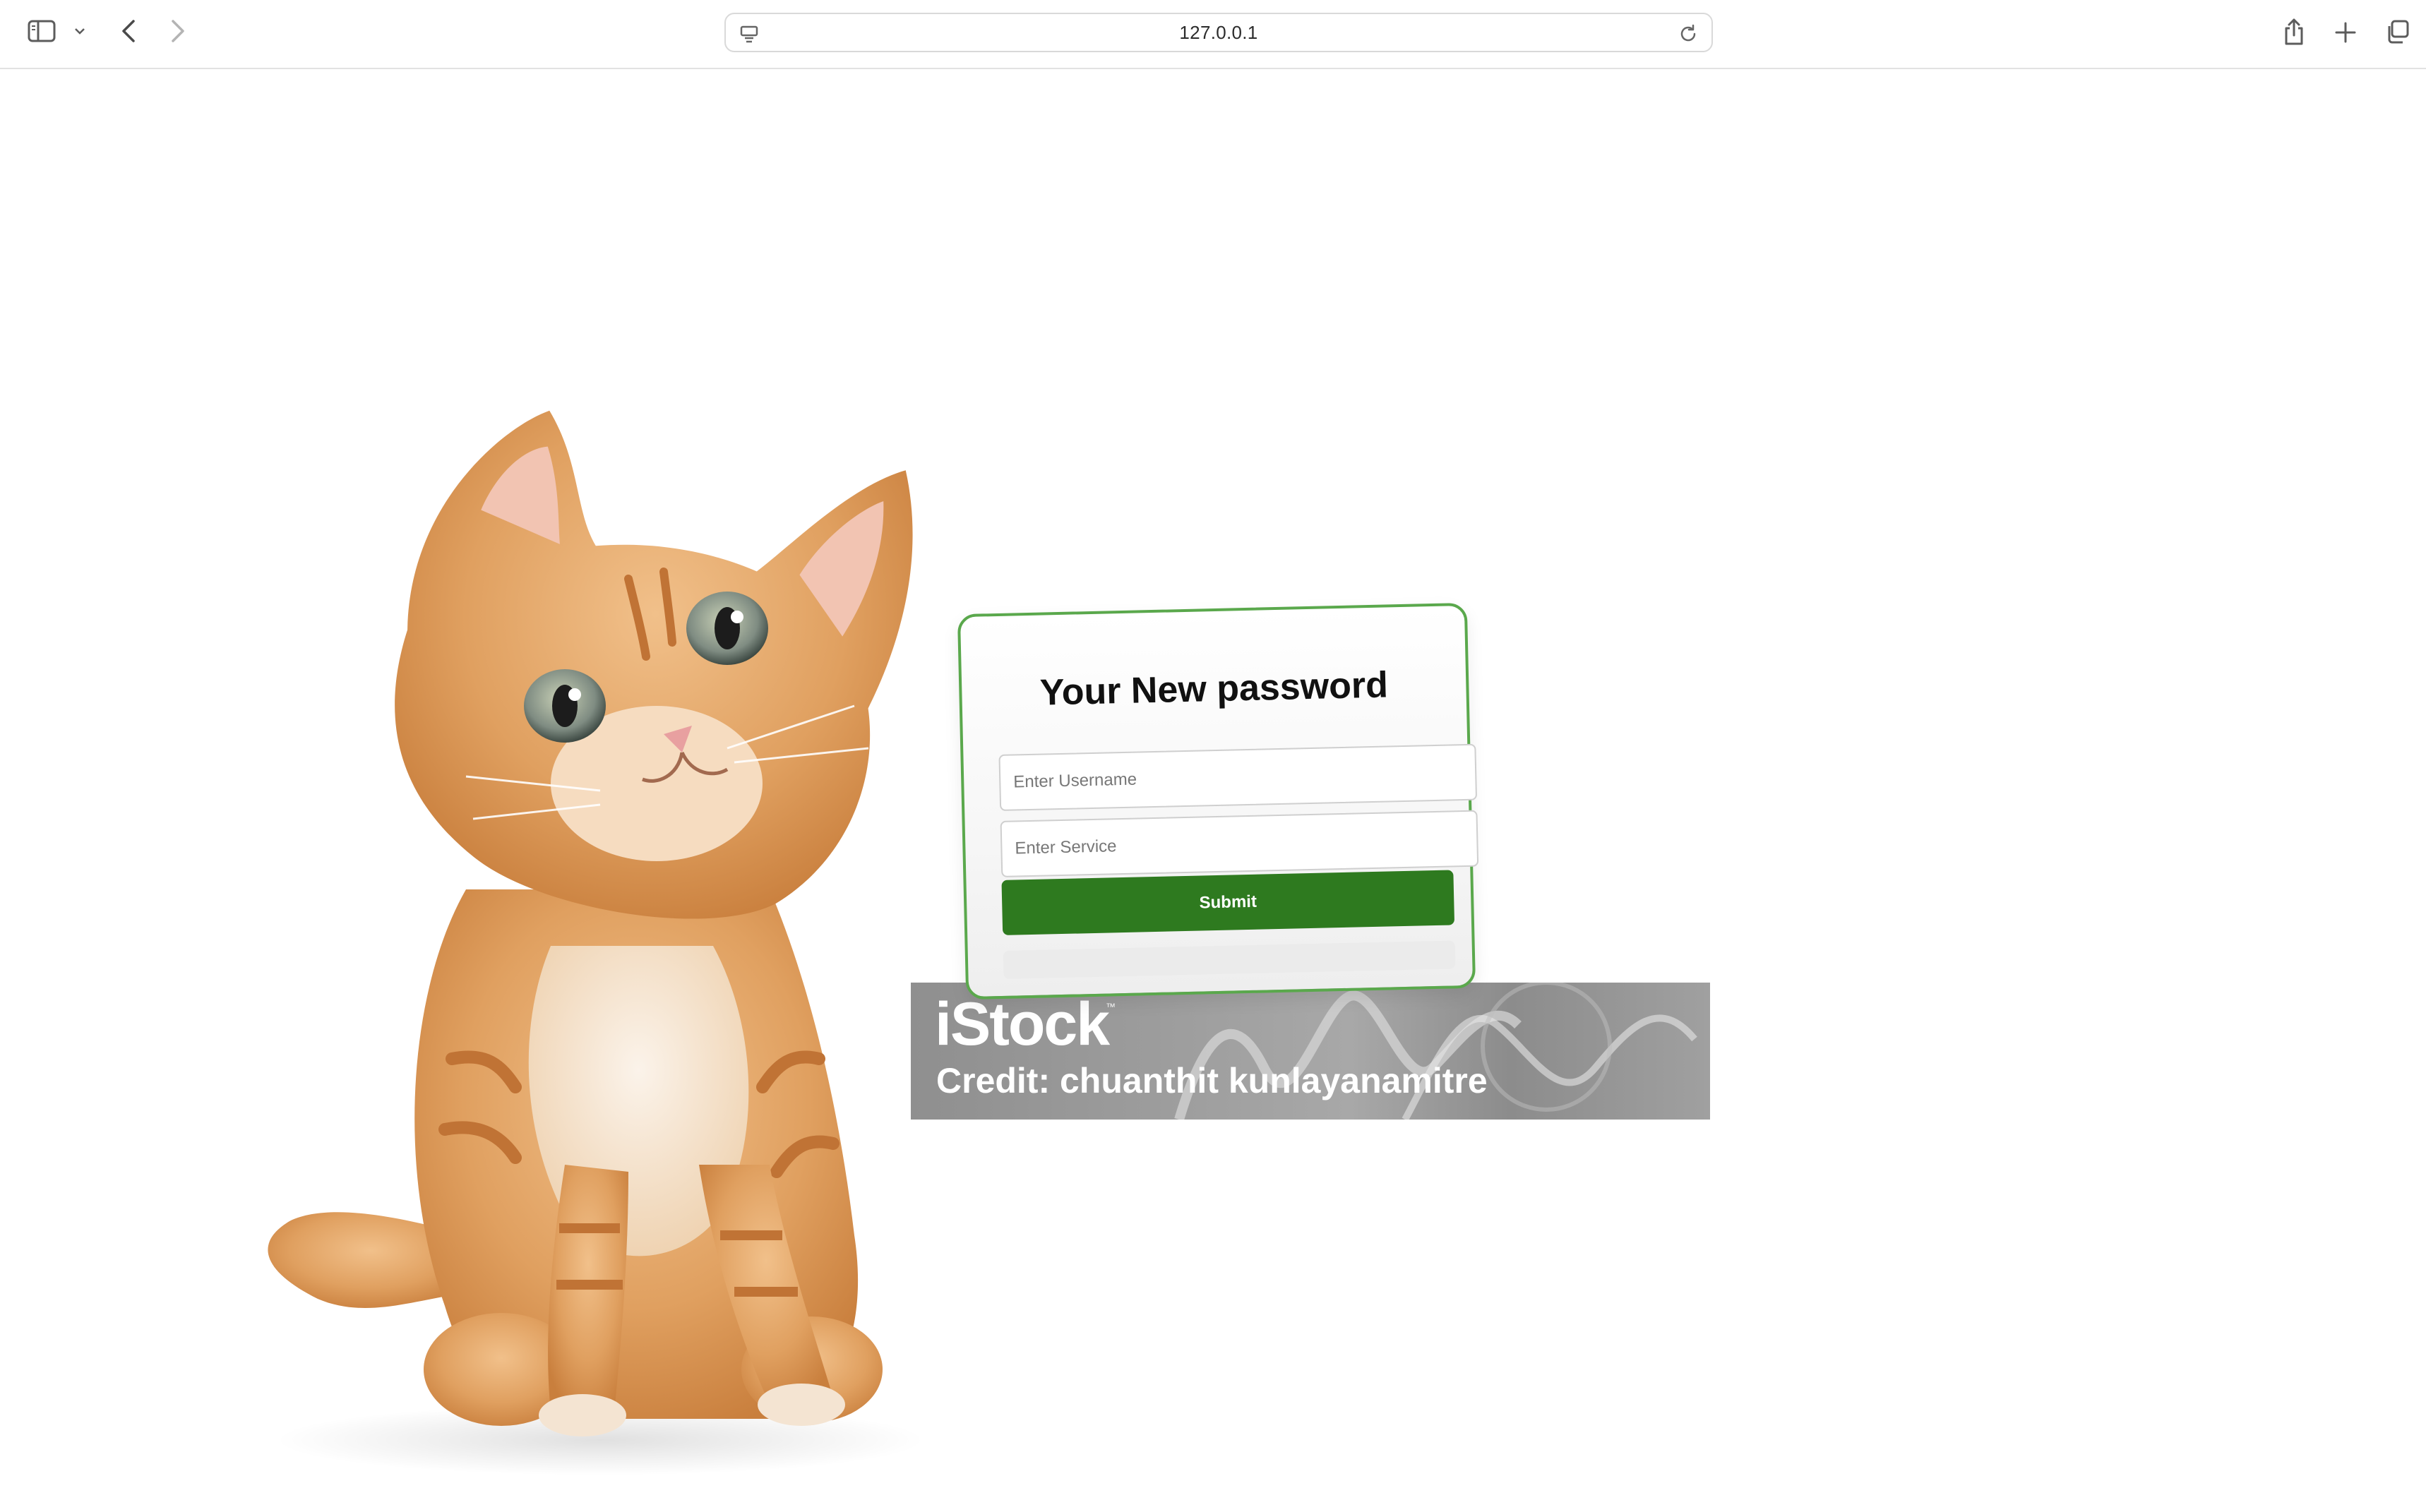  I want to click on result-area, so click(1229, 960).